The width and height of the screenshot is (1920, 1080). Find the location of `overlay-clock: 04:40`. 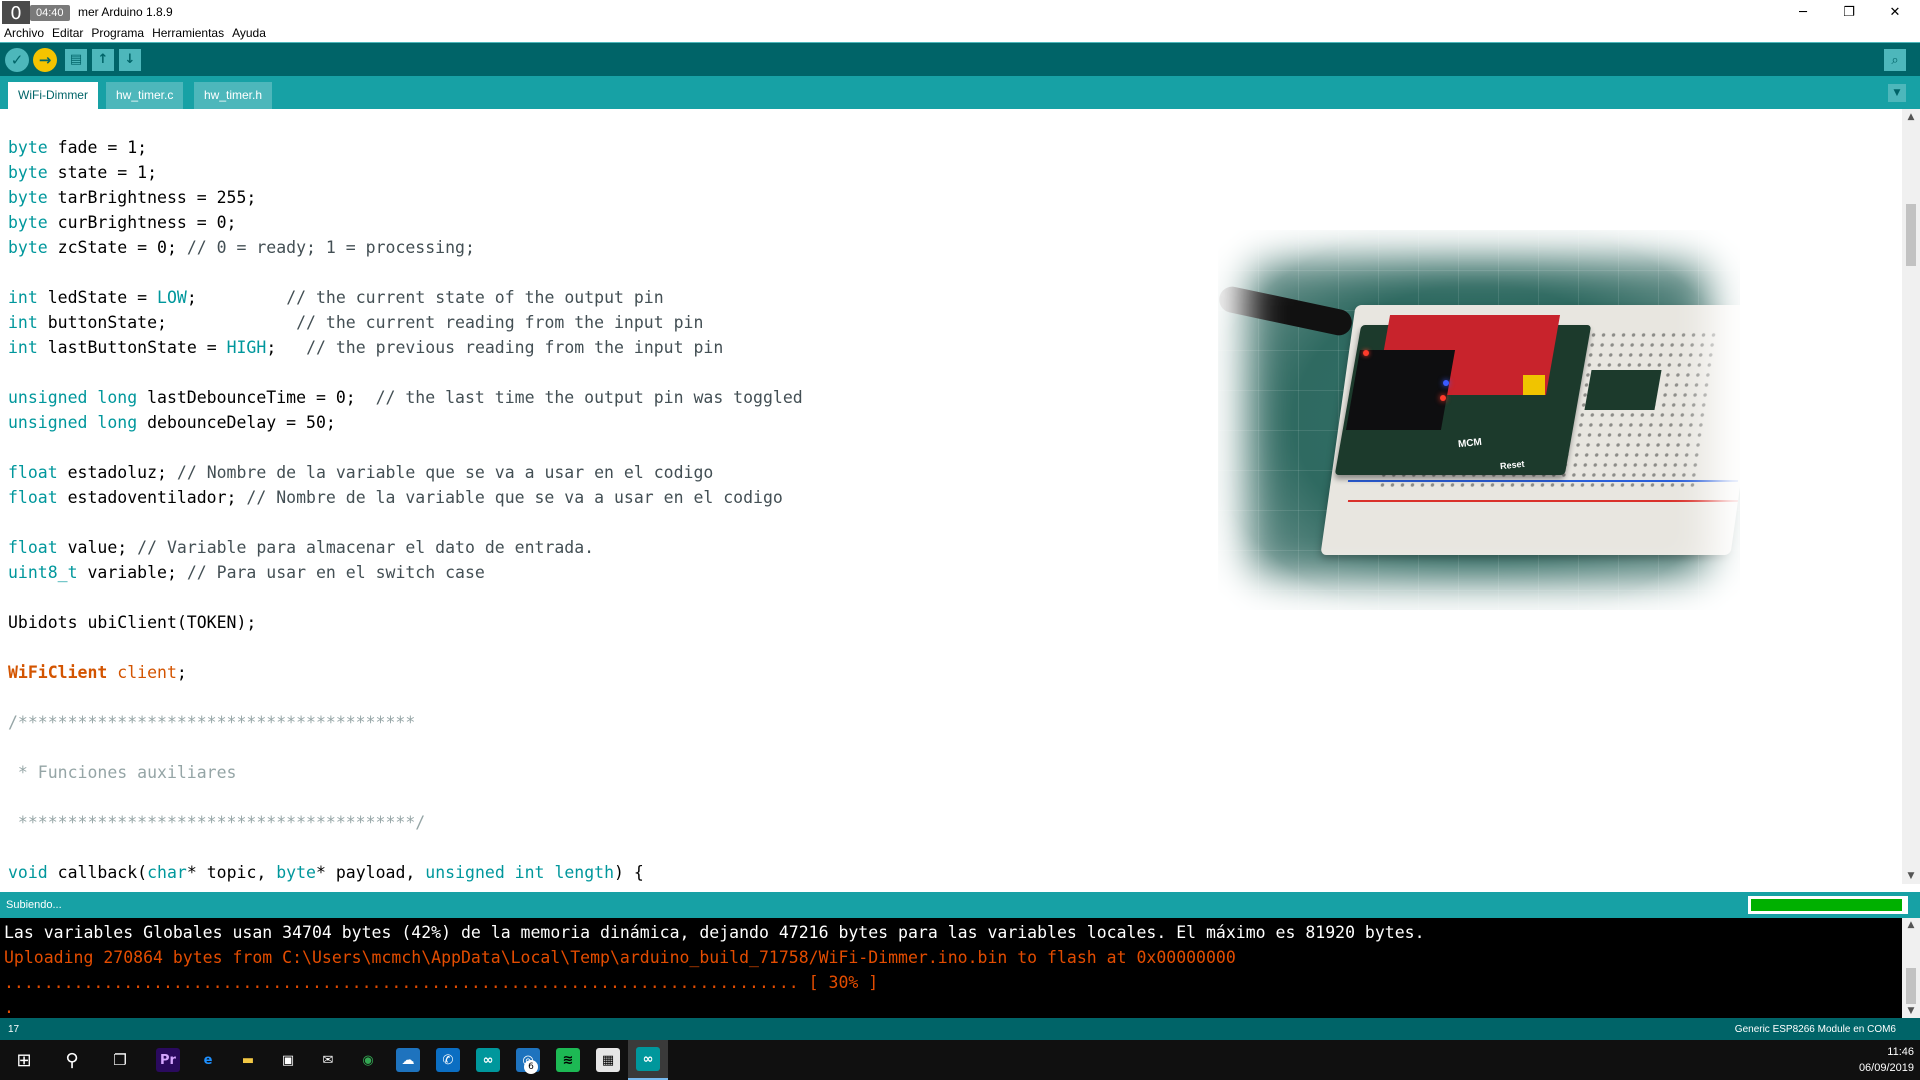

overlay-clock: 04:40 is located at coordinates (50, 13).